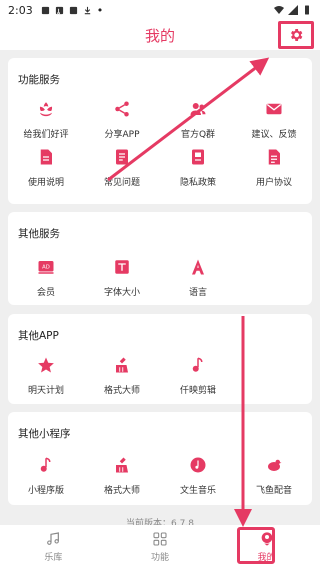  What do you see at coordinates (122, 280) in the screenshot?
I see `font-size-item: 字体大小` at bounding box center [122, 280].